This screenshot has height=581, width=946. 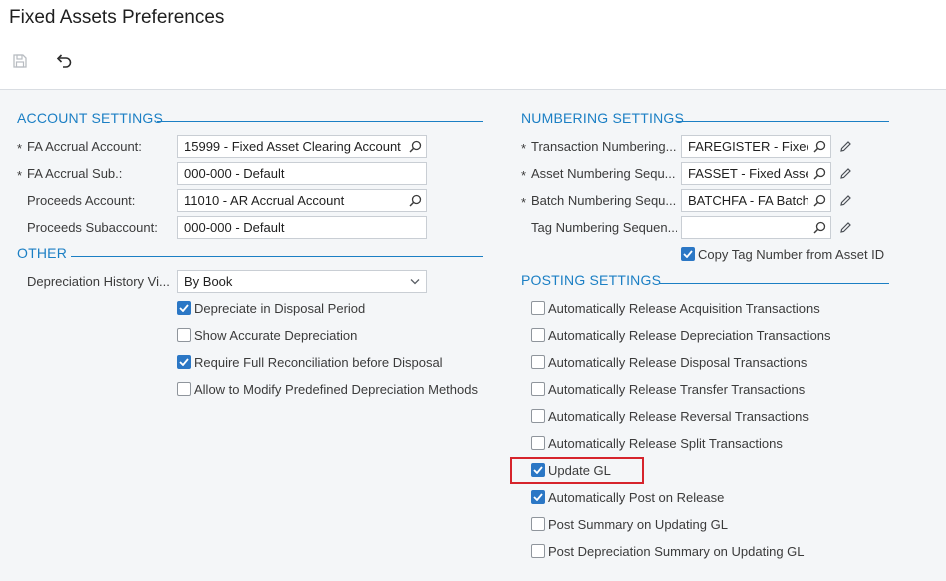 I want to click on post-summary-checkbox: Post Summary on Updating GL, so click(x=629, y=524).